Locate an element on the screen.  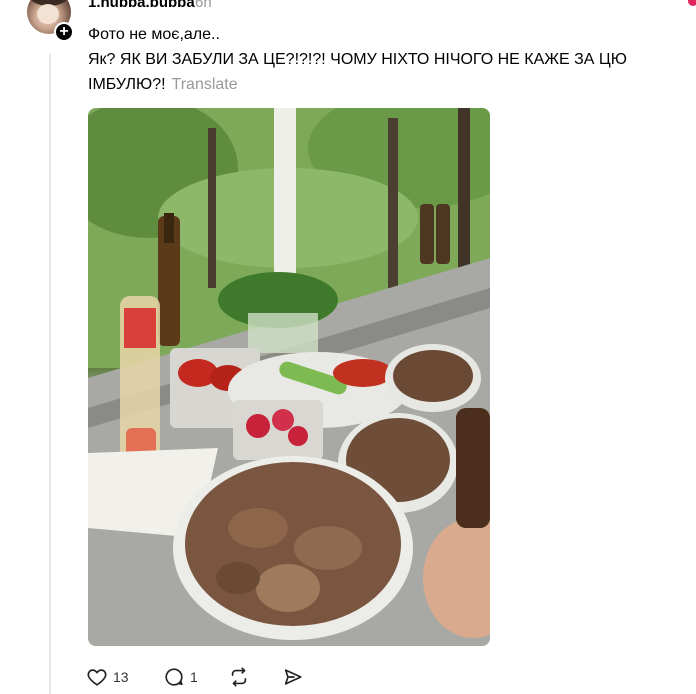
post-time: 6h is located at coordinates (203, 5).